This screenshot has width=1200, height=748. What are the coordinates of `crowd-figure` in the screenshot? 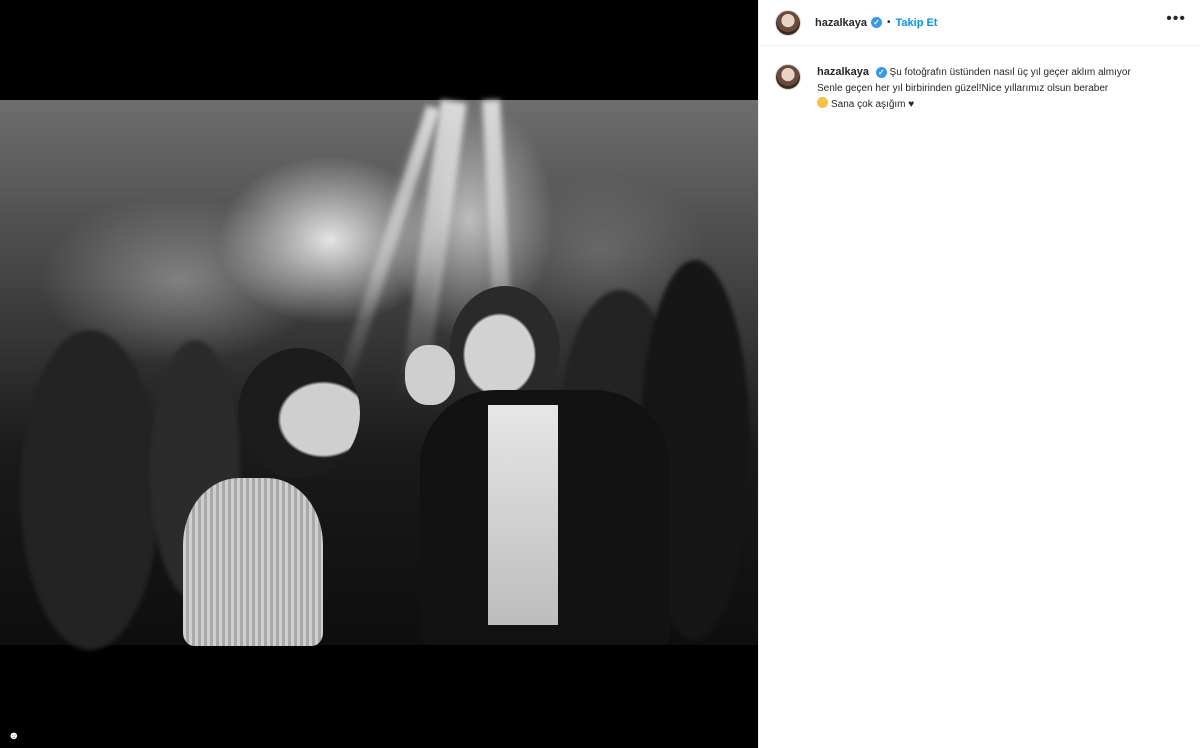 It's located at (90, 490).